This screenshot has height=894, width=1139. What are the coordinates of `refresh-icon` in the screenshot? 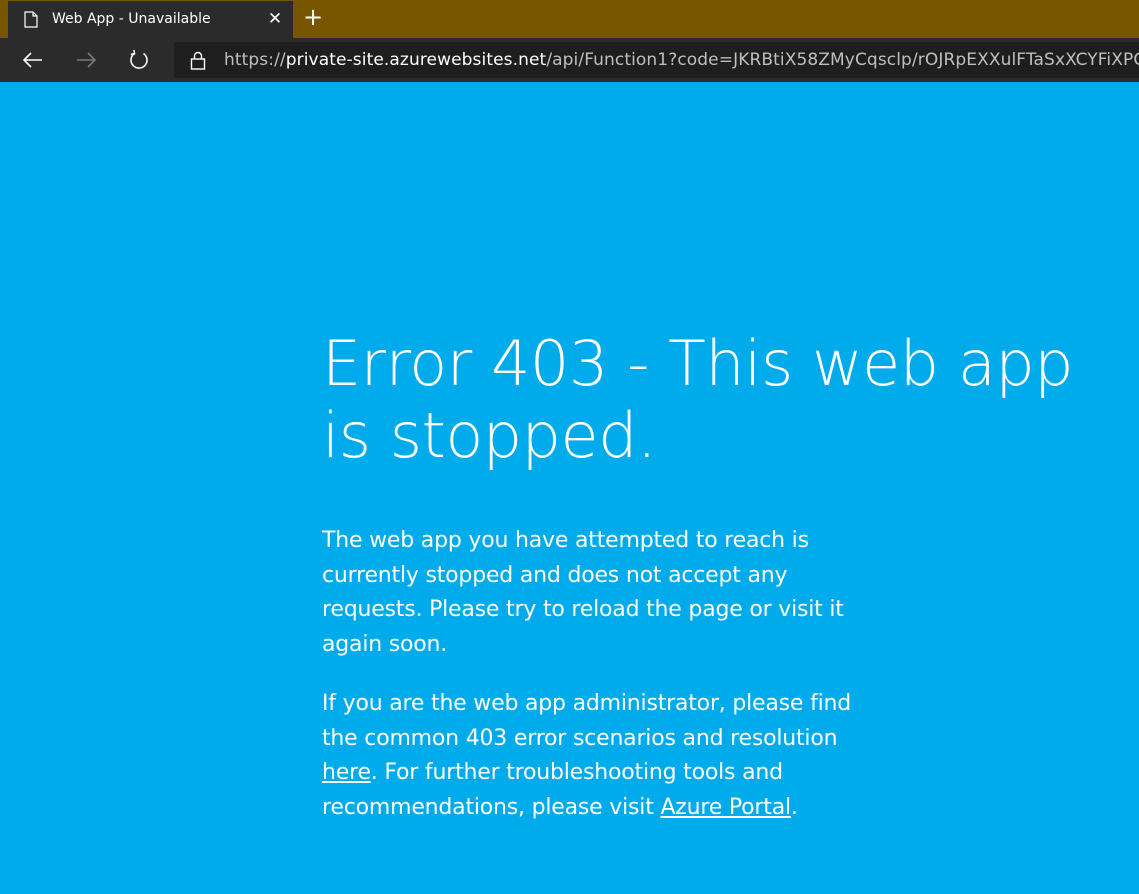 It's located at (139, 60).